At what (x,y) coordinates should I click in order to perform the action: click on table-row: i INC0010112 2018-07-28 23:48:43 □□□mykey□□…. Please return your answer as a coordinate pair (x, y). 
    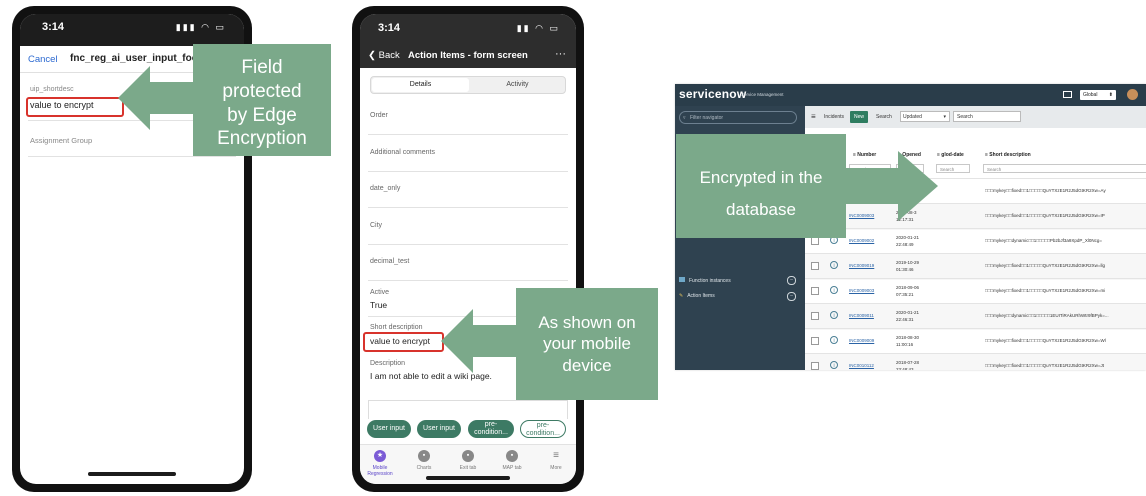
    Looking at the image, I should click on (975, 361).